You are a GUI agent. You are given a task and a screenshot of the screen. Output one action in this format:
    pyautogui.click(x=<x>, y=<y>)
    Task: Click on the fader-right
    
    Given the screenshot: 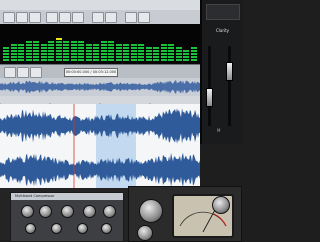 What is the action you would take?
    pyautogui.click(x=229, y=71)
    